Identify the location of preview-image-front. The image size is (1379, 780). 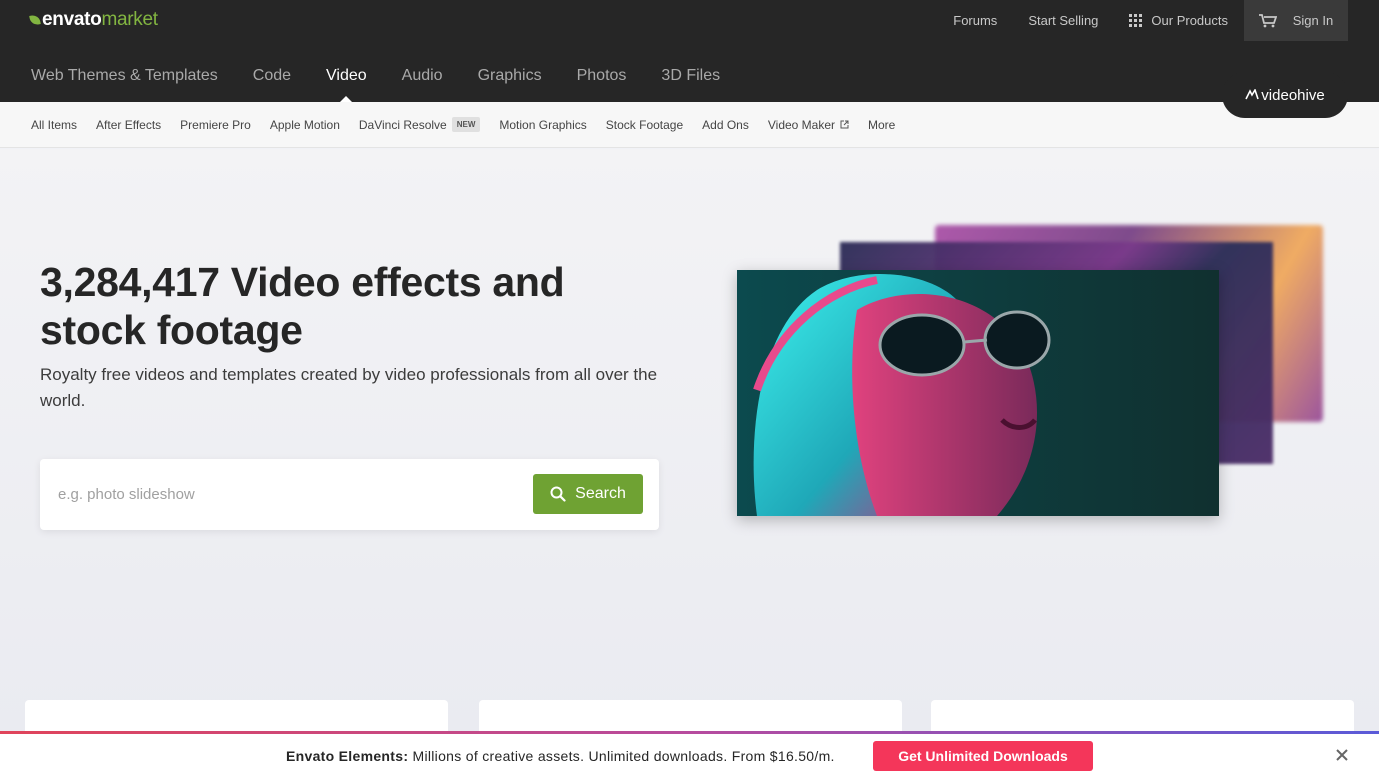
(978, 393).